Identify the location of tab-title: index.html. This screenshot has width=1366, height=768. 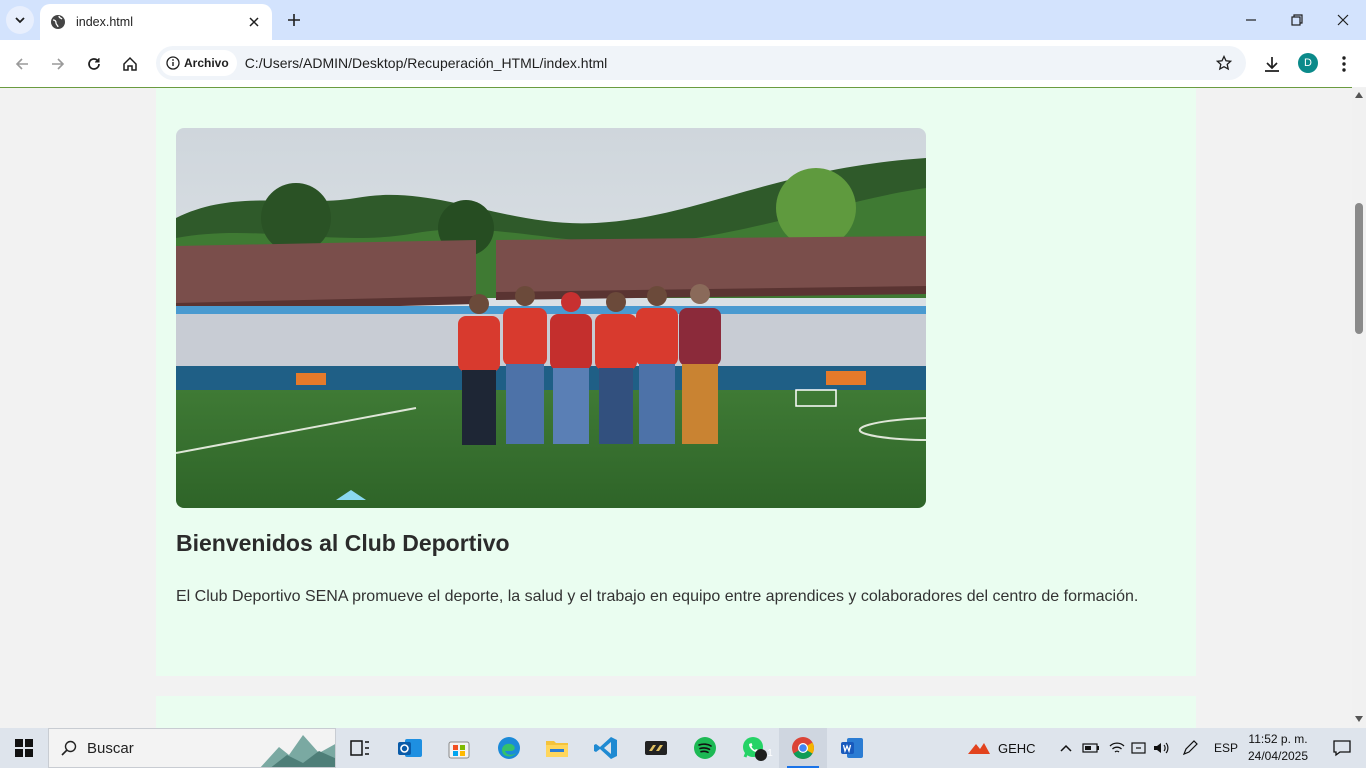
(104, 22).